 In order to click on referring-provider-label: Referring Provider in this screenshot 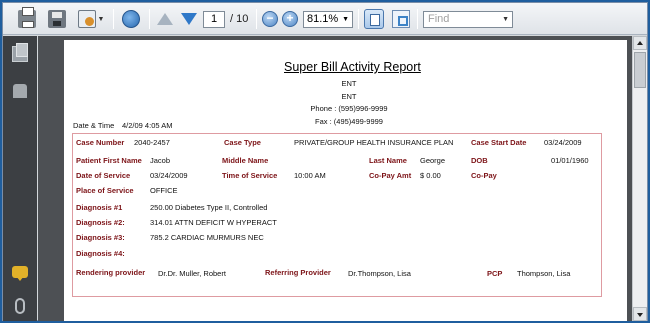, I will do `click(298, 272)`.